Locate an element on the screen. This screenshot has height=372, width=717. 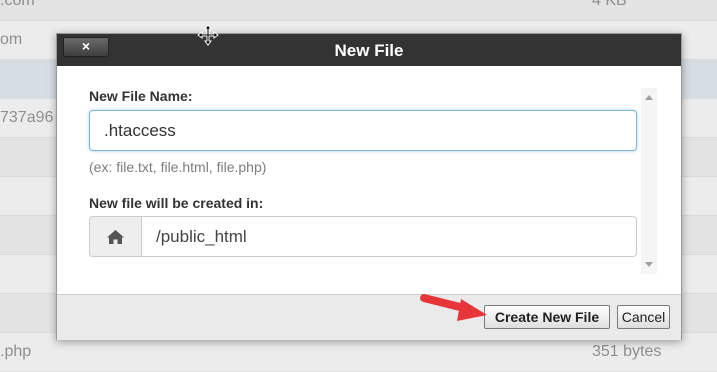
dialog-title: New File is located at coordinates (369, 50).